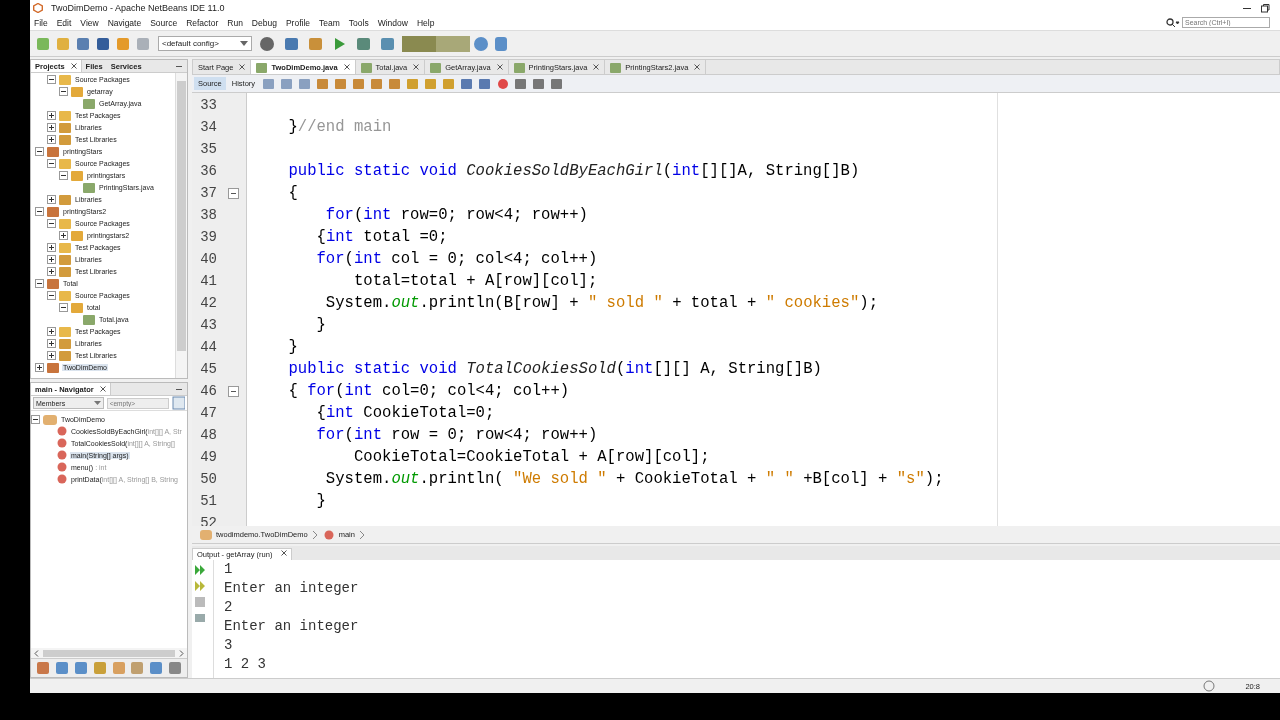  Describe the element at coordinates (208, 193) in the screenshot. I see `line-number: 37` at that location.